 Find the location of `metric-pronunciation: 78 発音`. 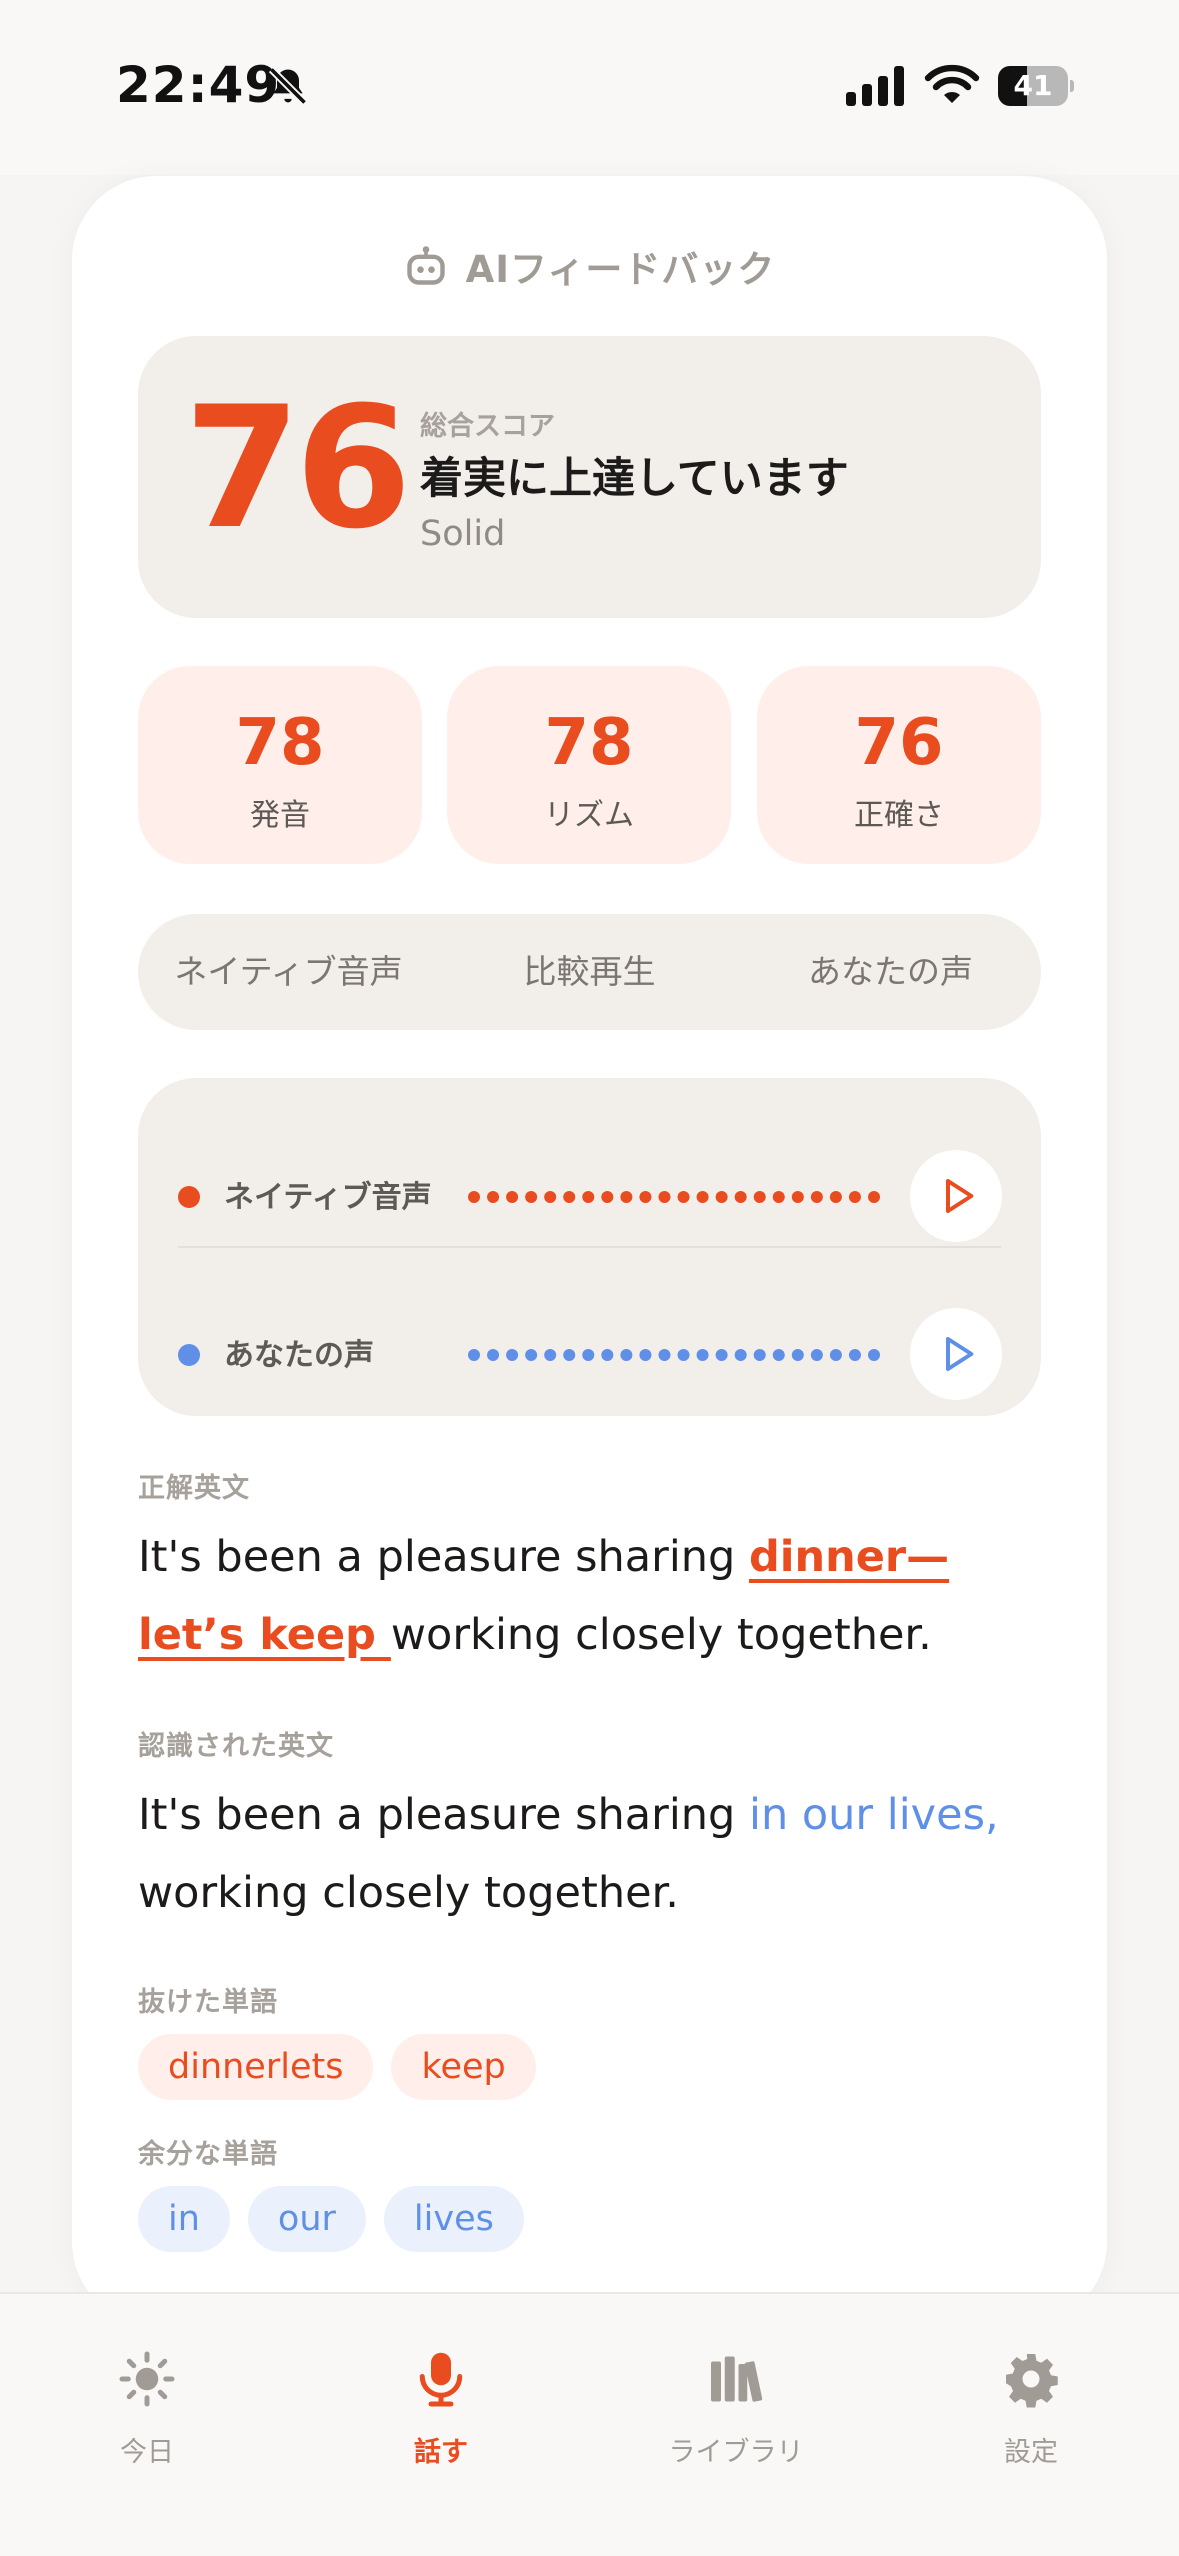

metric-pronunciation: 78 発音 is located at coordinates (280, 765).